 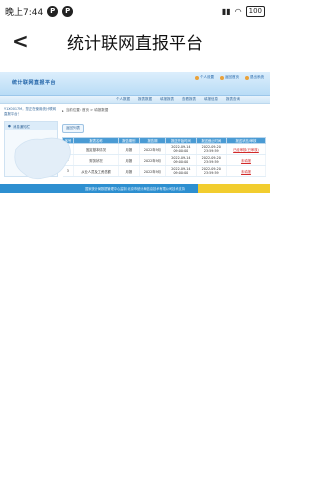 What do you see at coordinates (226, 11) in the screenshot?
I see `signal-icon: ▮▮` at bounding box center [226, 11].